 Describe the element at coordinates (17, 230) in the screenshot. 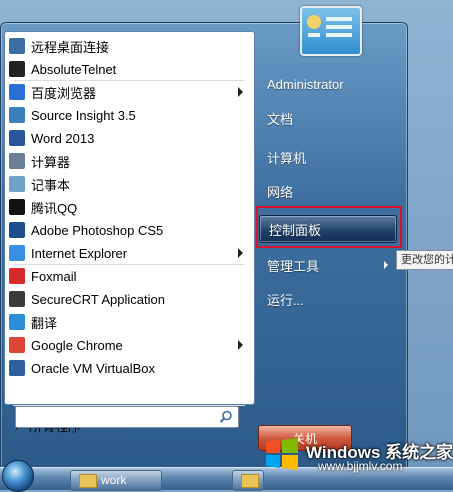

I see `photoshop-icon` at that location.